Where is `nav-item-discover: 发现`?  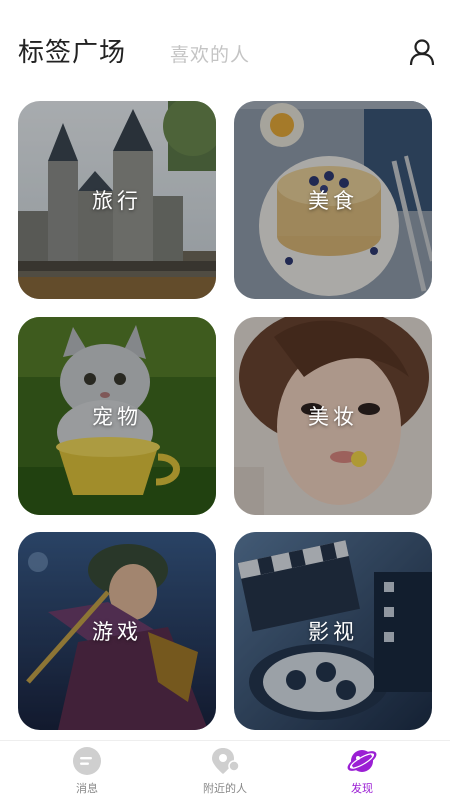
nav-item-discover: 发现 is located at coordinates (362, 770).